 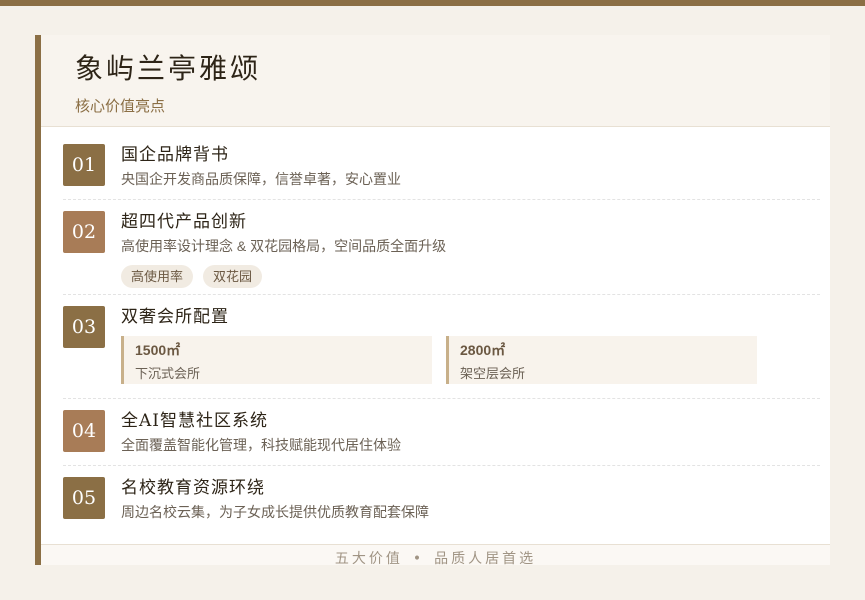 I want to click on list-item: 04 全AI智慧社区系统 全面覆盖智能化管理，科技赋能现代居住体验, so click(x=441, y=432).